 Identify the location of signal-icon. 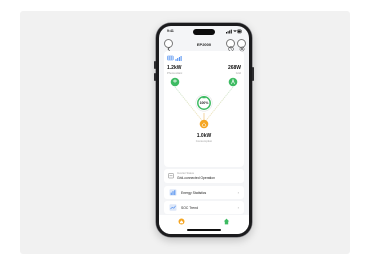
(229, 31).